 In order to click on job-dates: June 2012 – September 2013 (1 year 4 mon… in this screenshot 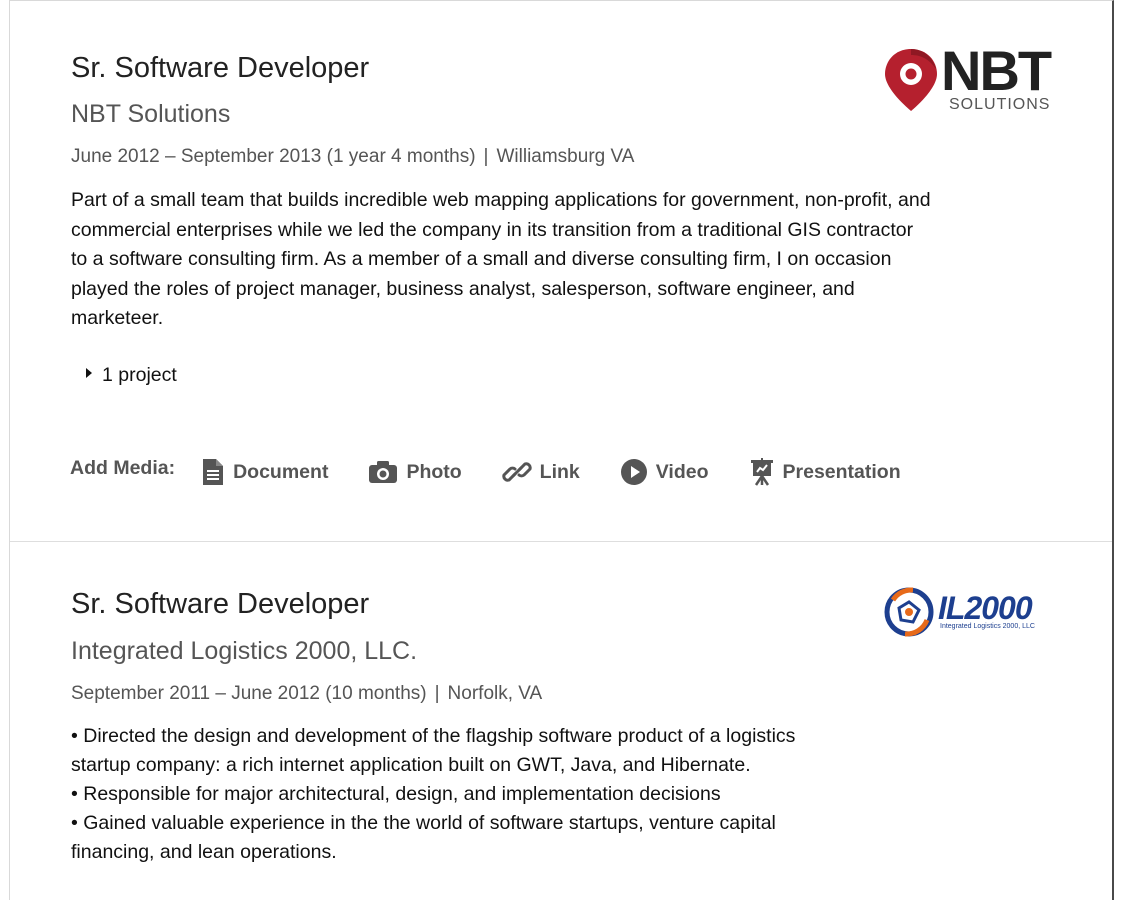, I will do `click(352, 157)`.